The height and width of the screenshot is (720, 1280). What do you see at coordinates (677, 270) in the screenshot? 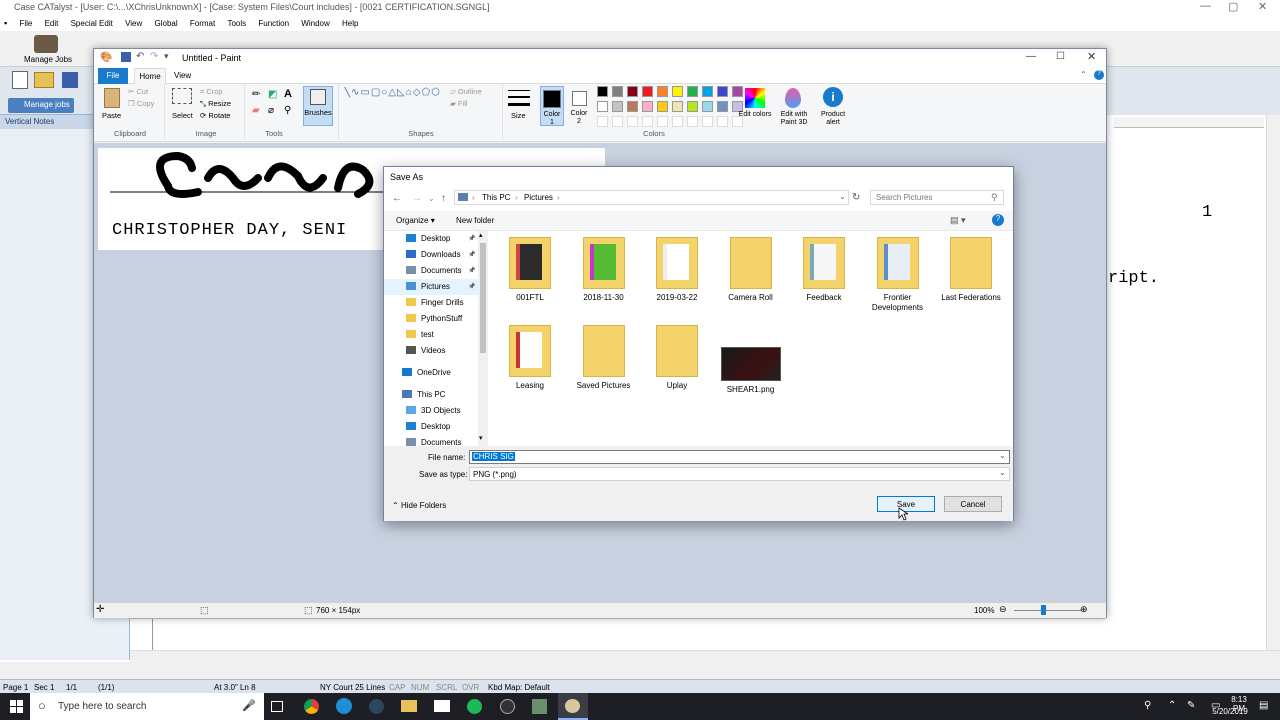
I see `file-item: 2019-03-22` at bounding box center [677, 270].